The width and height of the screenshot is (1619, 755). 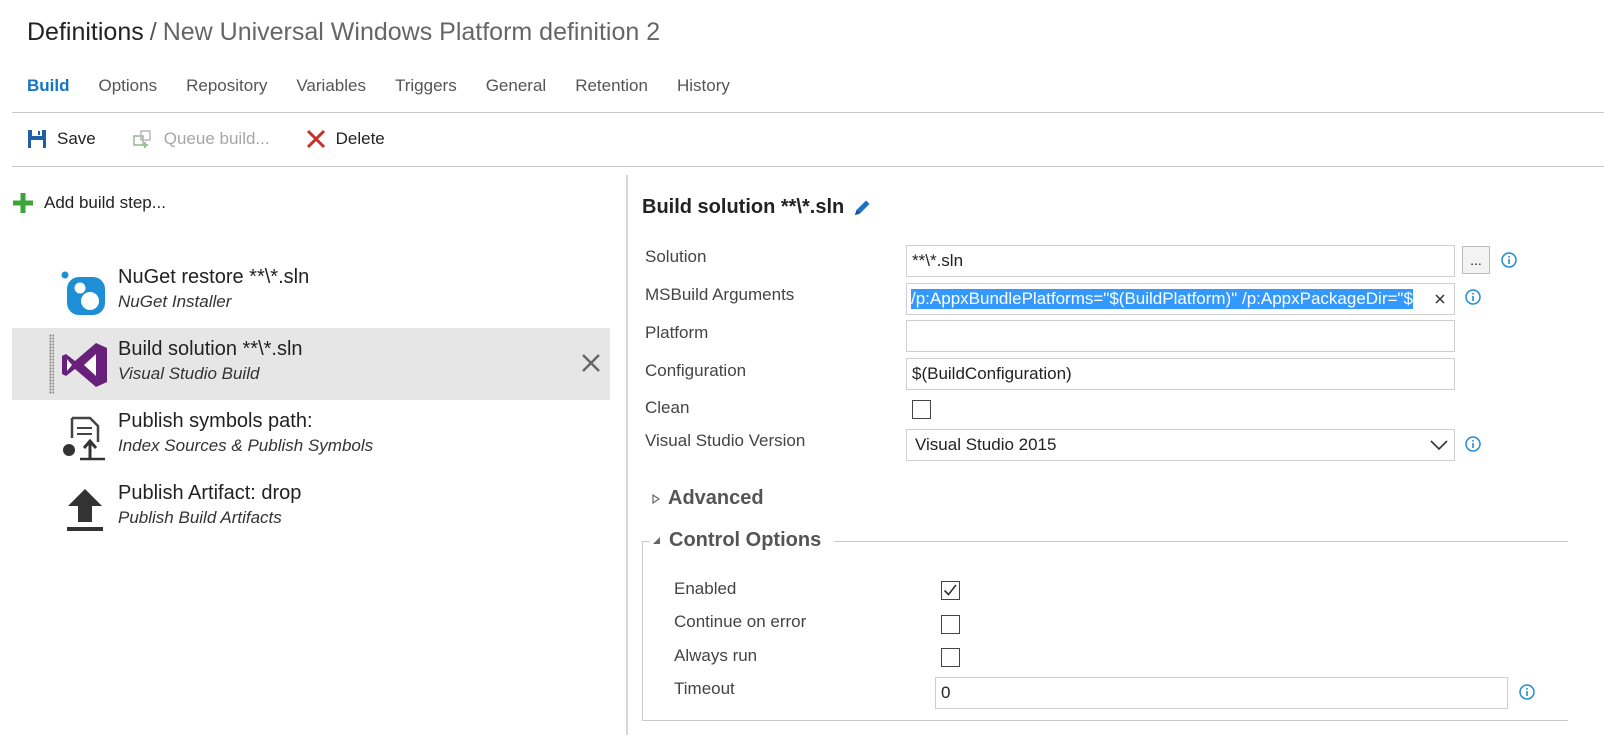 What do you see at coordinates (986, 444) in the screenshot?
I see `vs-version-value: Visual Studio 2015` at bounding box center [986, 444].